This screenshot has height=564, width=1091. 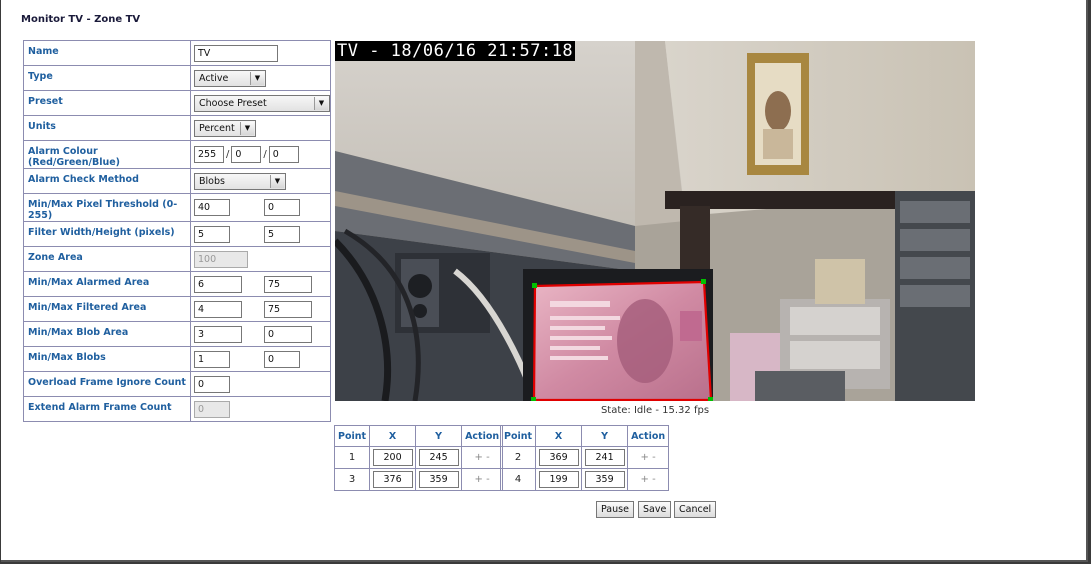 I want to click on timestamp-overlay: TV - 18/06/16 21:57:18, so click(x=455, y=51).